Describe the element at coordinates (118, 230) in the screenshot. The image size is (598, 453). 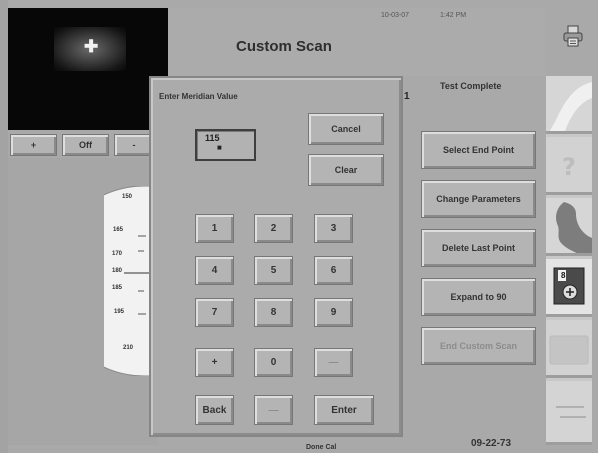
I see `tick-label: 165` at that location.